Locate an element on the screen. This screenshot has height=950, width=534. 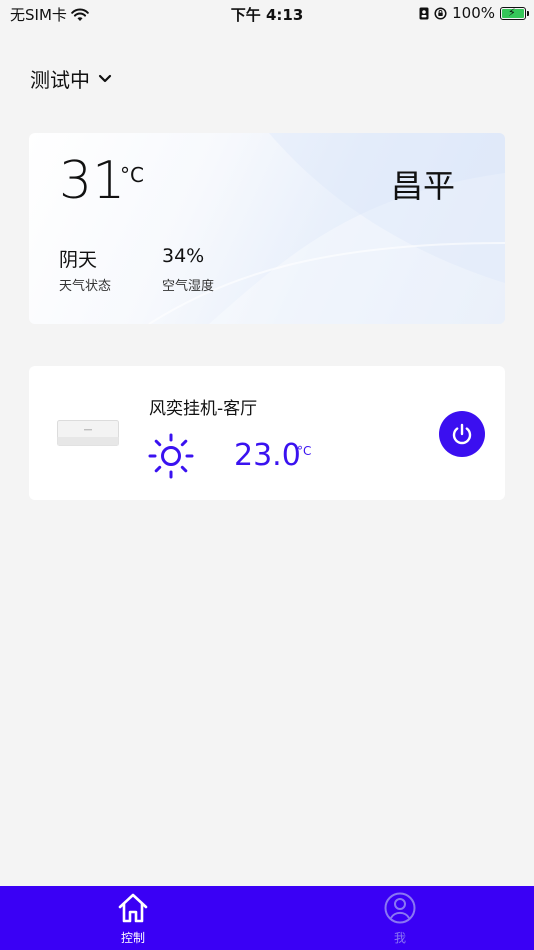
set-temperature-unit: °C is located at coordinates (304, 451).